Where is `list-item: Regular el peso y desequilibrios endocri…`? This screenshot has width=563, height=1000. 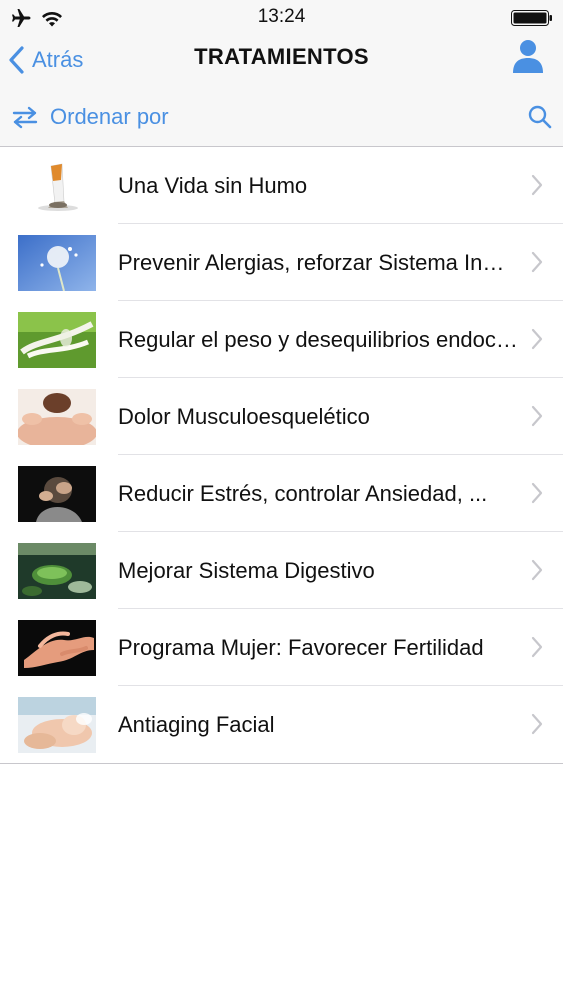 list-item: Regular el peso y desequilibrios endocri… is located at coordinates (281, 339).